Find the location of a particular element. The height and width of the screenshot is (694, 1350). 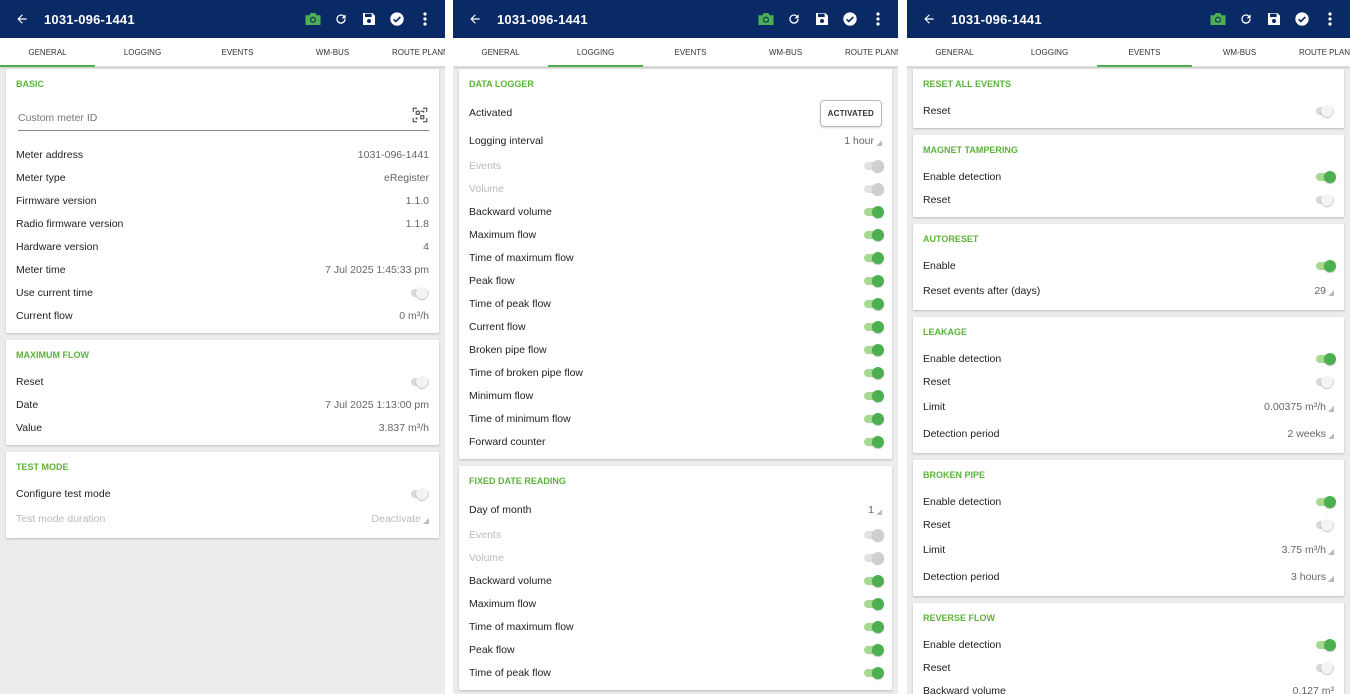

setting-row-enable: Enable is located at coordinates (1129, 265).